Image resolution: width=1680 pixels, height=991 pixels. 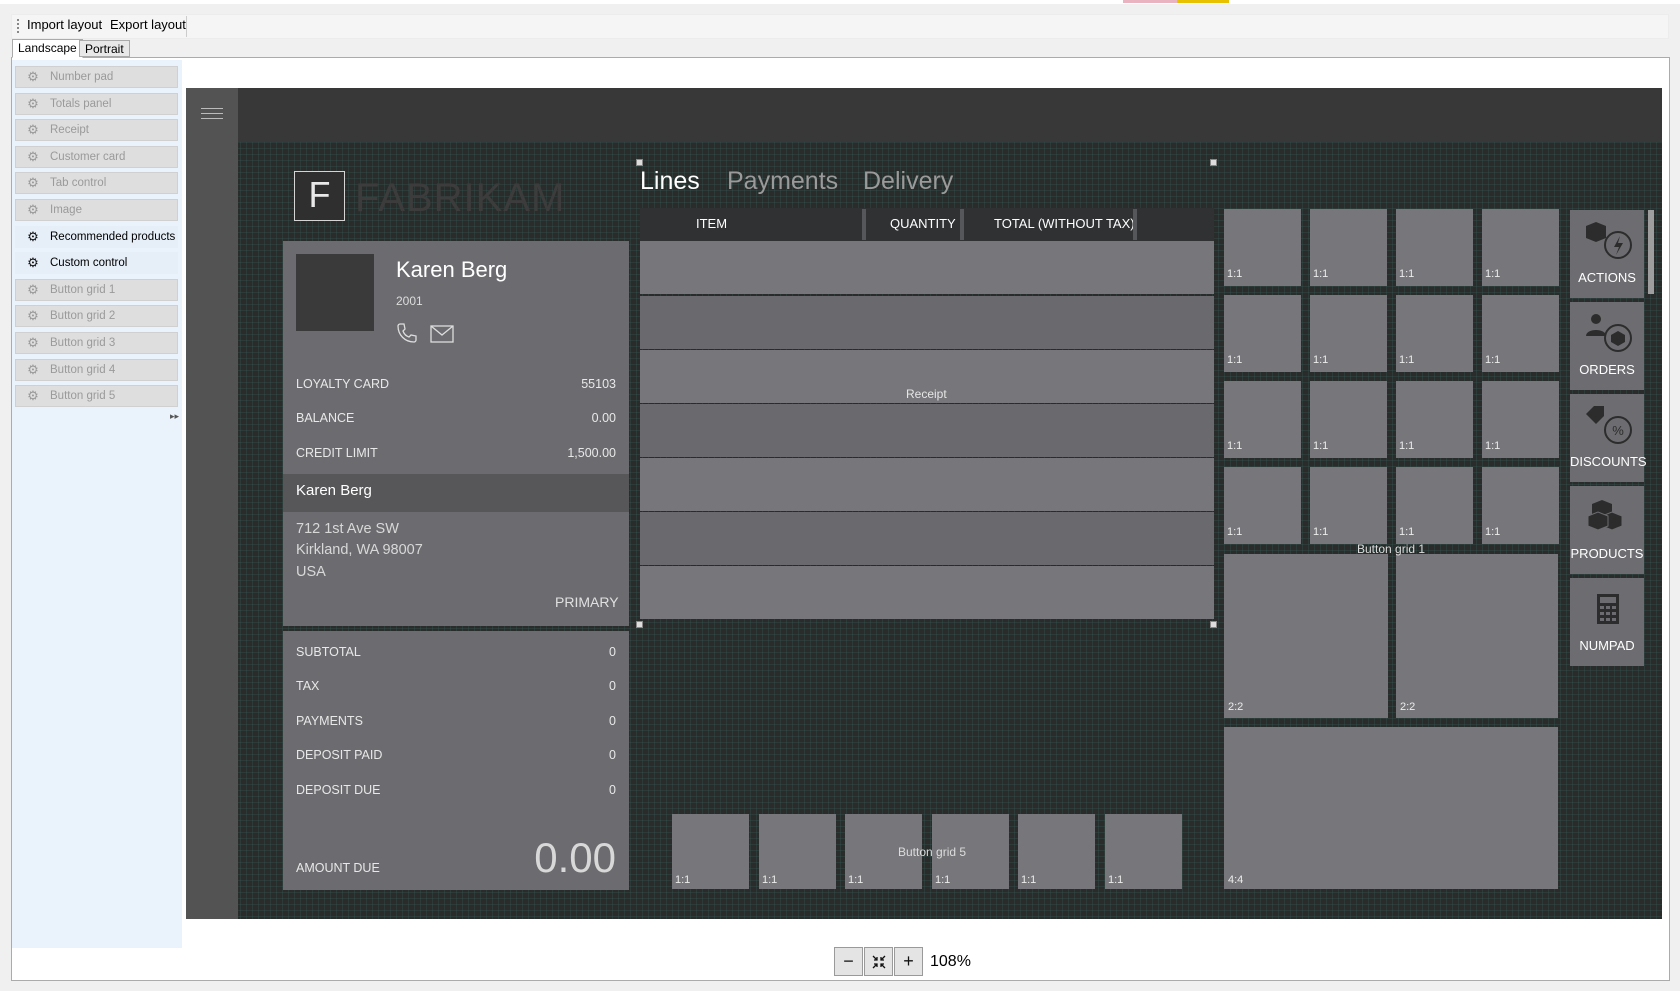 What do you see at coordinates (603, 418) in the screenshot?
I see `balance-value: 0.00` at bounding box center [603, 418].